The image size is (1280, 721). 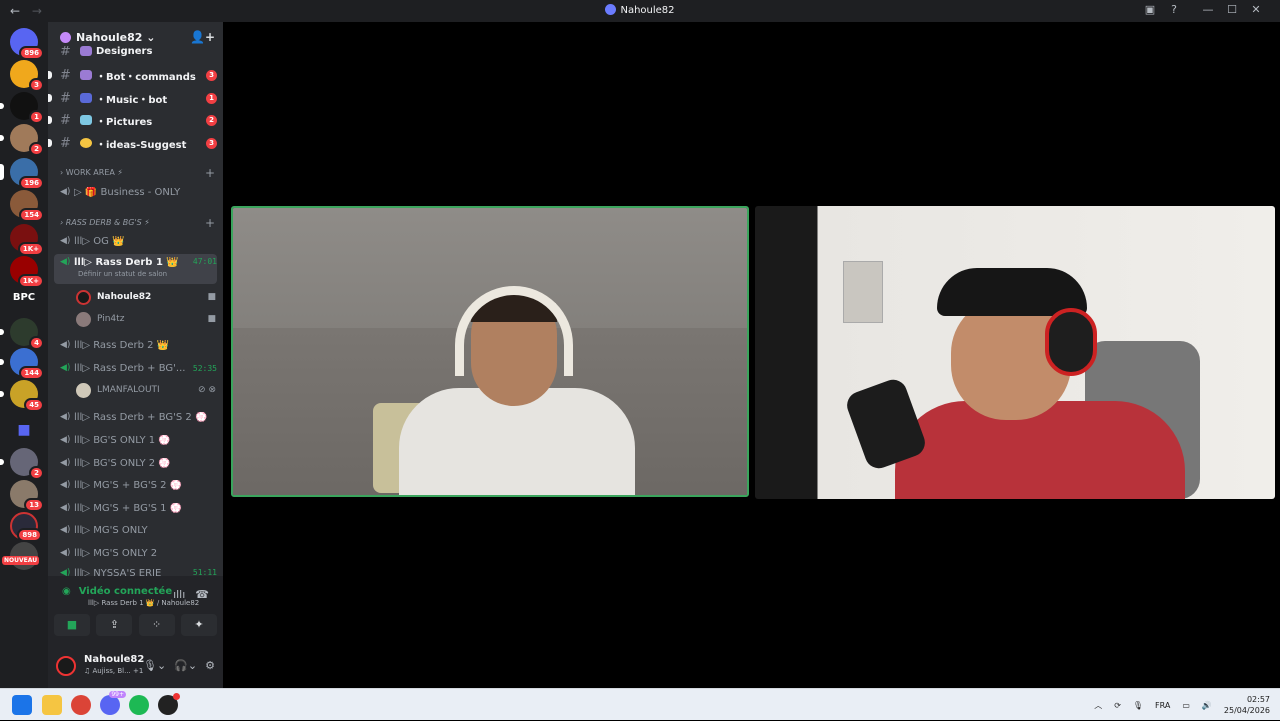 I want to click on voice-channel-name: lll▷ Rass Derb + BG'S 2 💮, so click(x=141, y=417).